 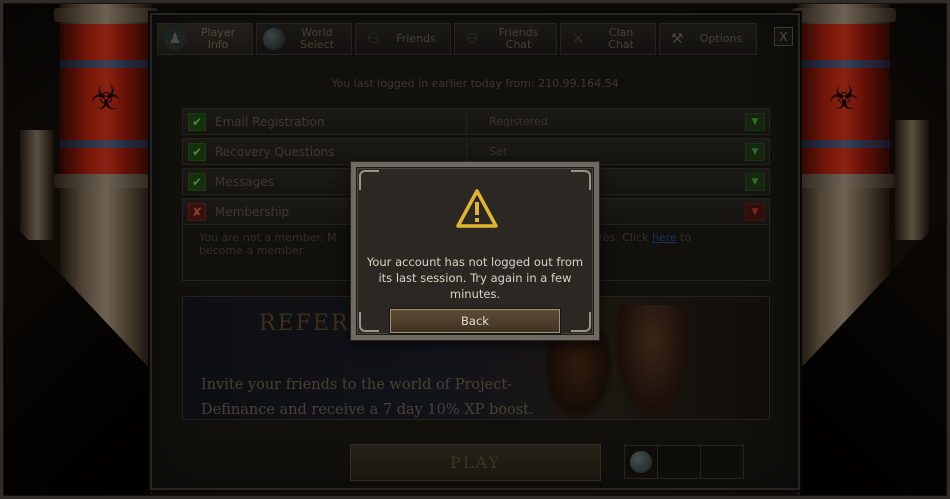 I want to click on dialog-line: Your account has not logged out from, so click(x=475, y=262).